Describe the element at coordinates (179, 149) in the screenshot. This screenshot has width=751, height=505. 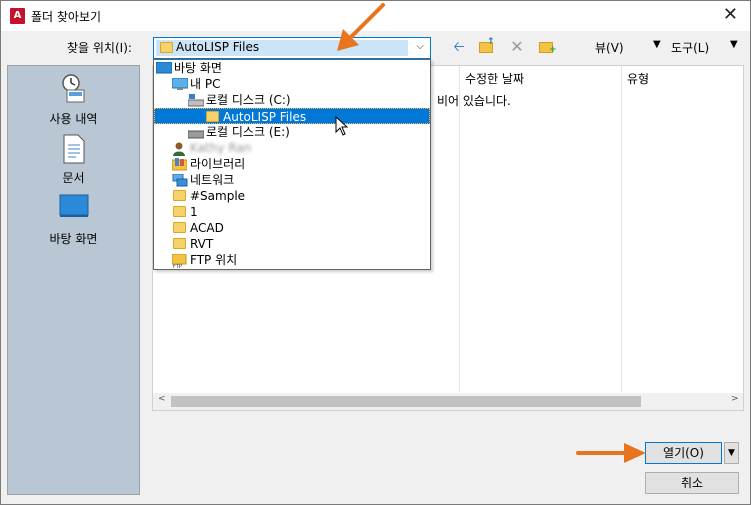
I see `user-icon` at that location.